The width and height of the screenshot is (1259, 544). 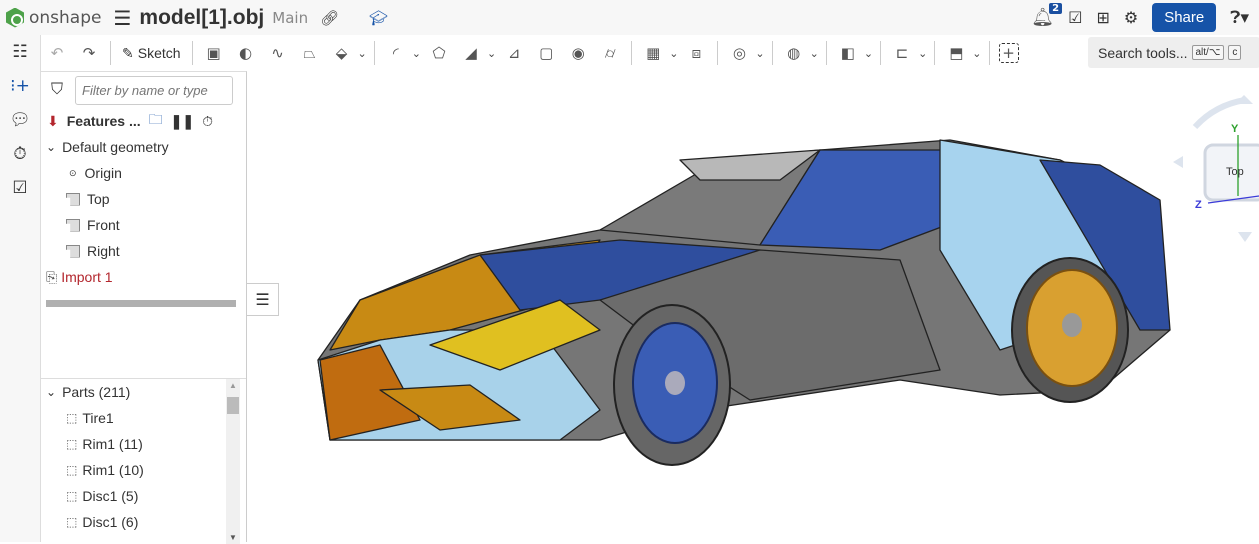 What do you see at coordinates (143, 199) in the screenshot?
I see `tree-item-top: Top` at bounding box center [143, 199].